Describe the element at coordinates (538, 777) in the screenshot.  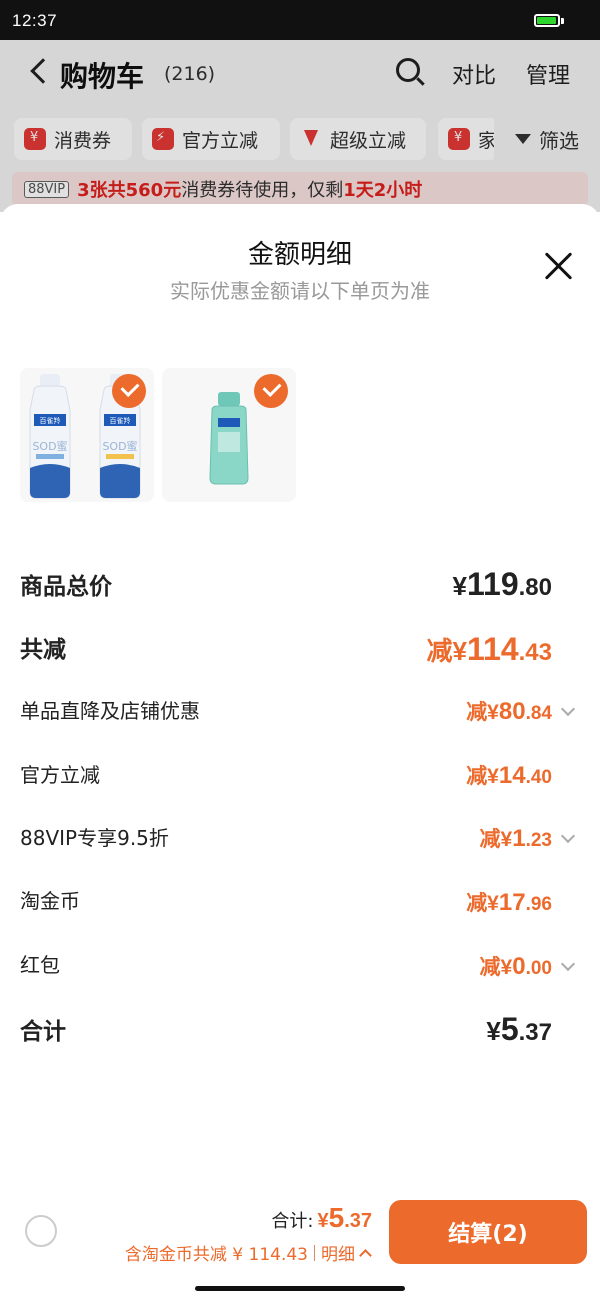
I see `value-dec: .40` at that location.